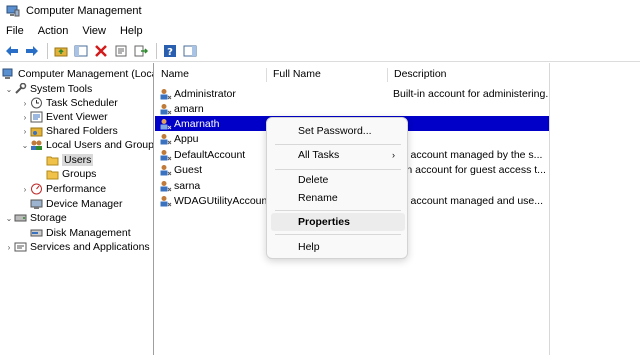 The width and height of the screenshot is (640, 355). Describe the element at coordinates (32, 51) in the screenshot. I see `forward-arrow-icon` at that location.